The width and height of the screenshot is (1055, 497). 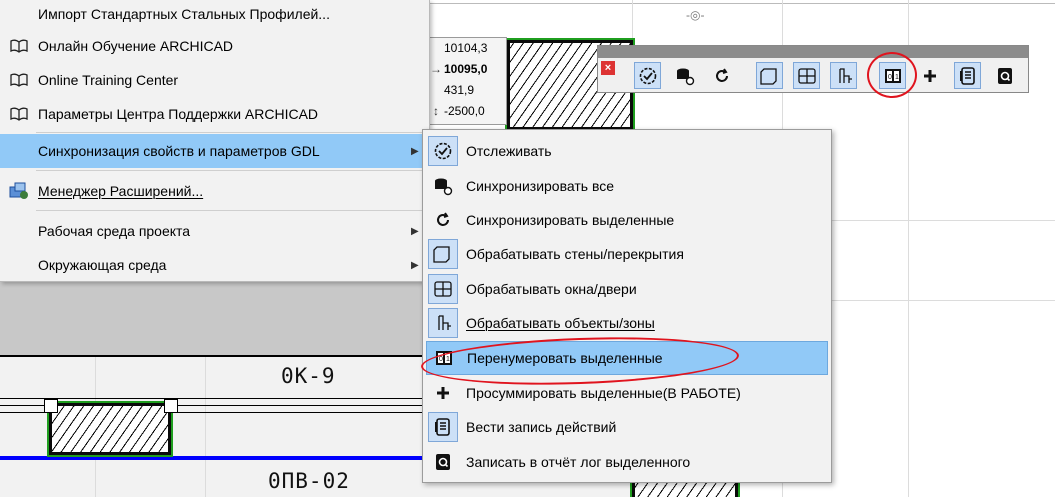 What do you see at coordinates (627, 151) in the screenshot?
I see `submenu-item-track: Отслеживать` at bounding box center [627, 151].